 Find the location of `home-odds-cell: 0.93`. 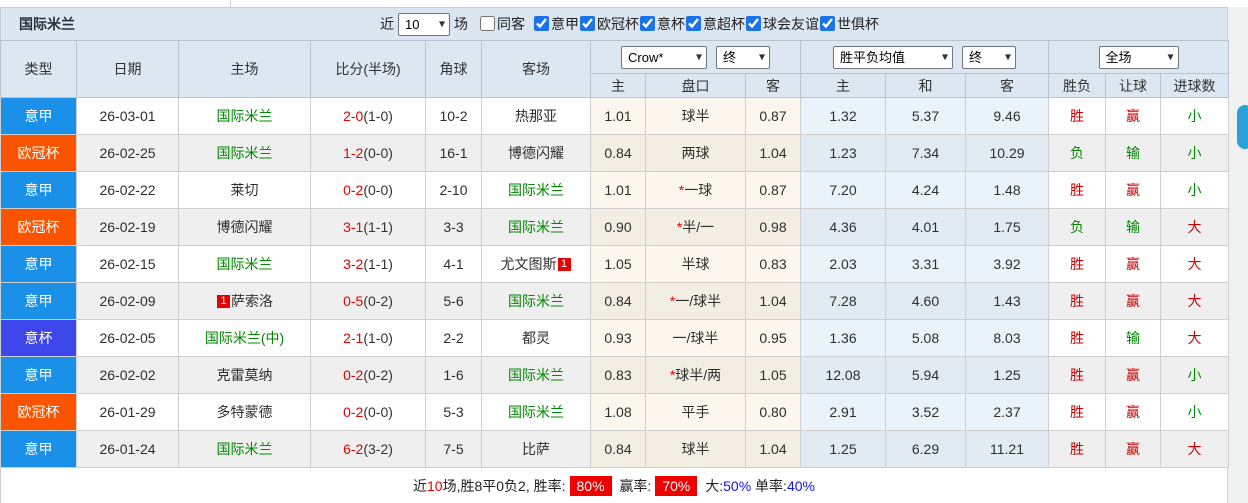

home-odds-cell: 0.93 is located at coordinates (618, 338).